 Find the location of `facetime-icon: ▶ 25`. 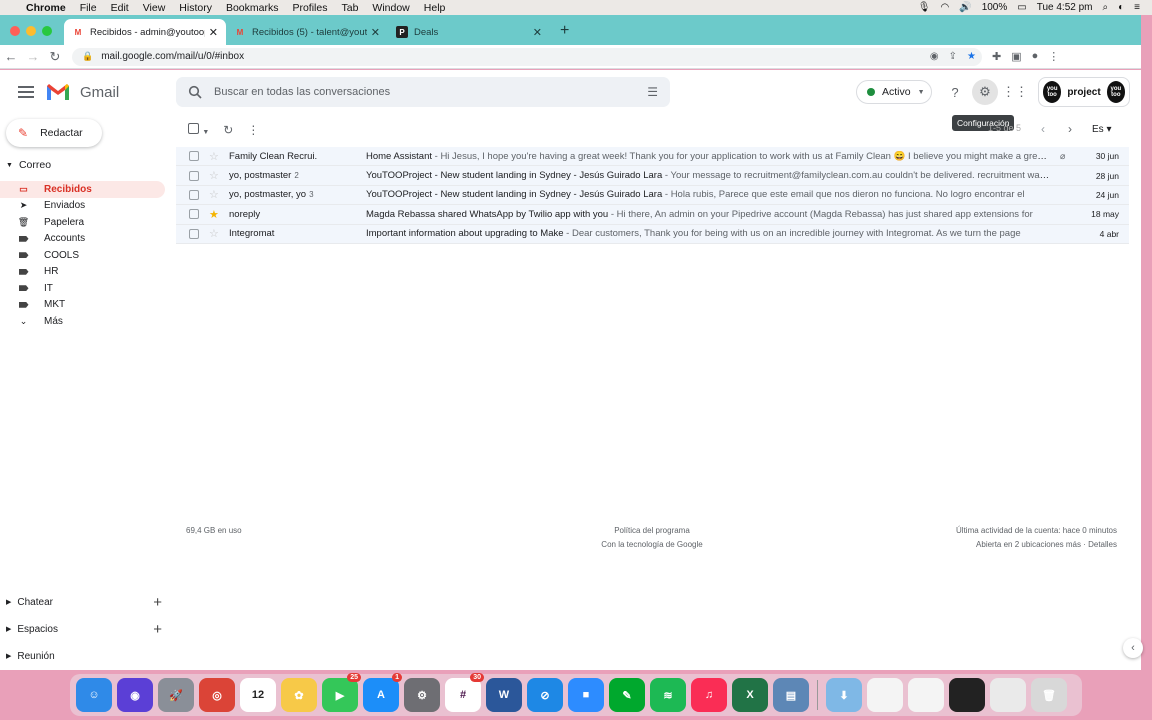

facetime-icon: ▶ 25 is located at coordinates (341, 692).